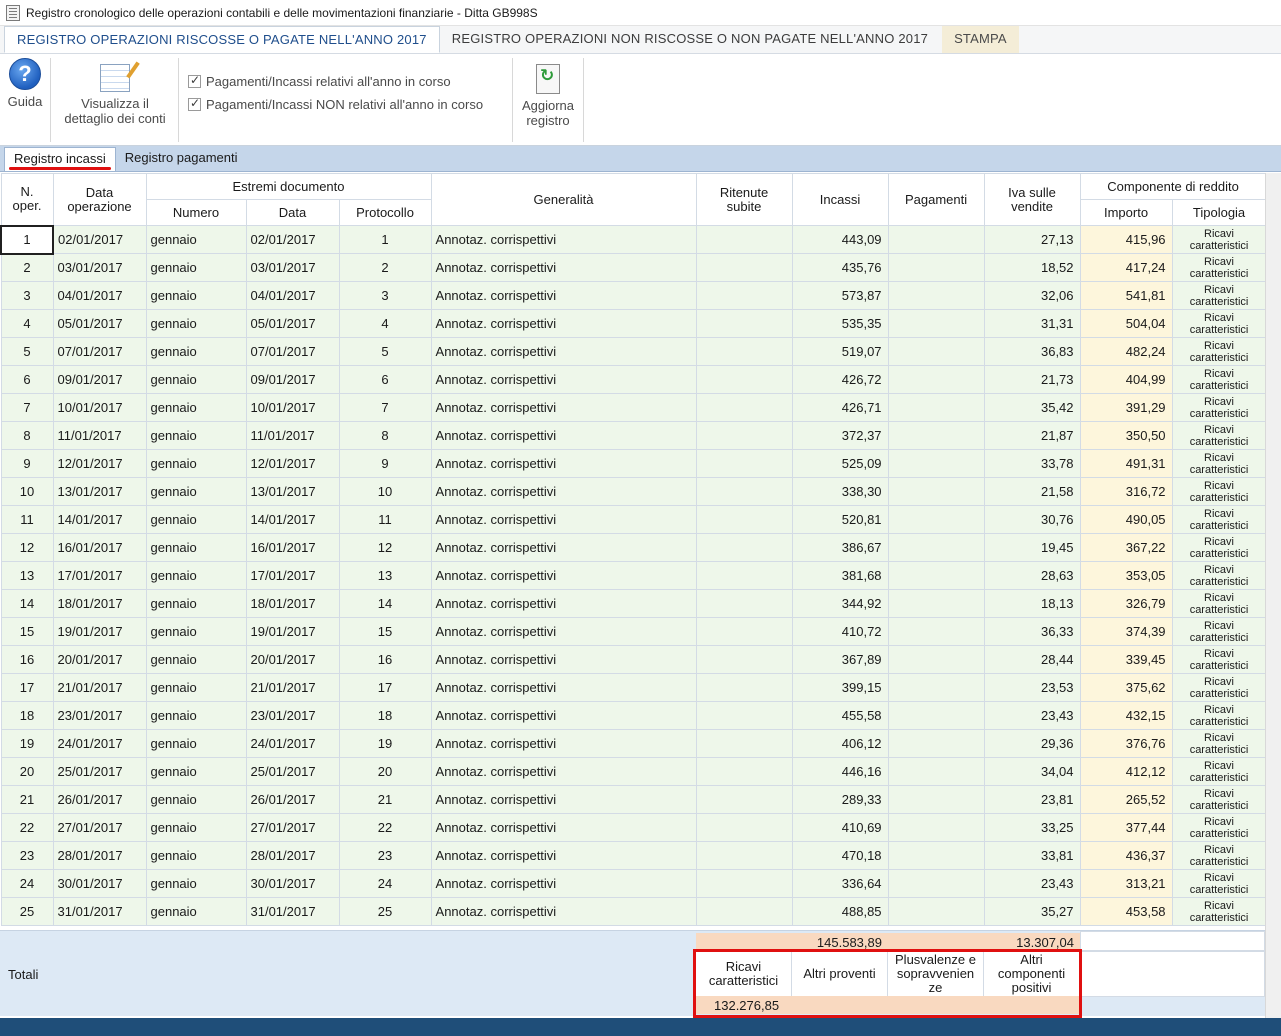 The image size is (1281, 1036). What do you see at coordinates (1273, 595) in the screenshot?
I see `vertical-scrollbar` at bounding box center [1273, 595].